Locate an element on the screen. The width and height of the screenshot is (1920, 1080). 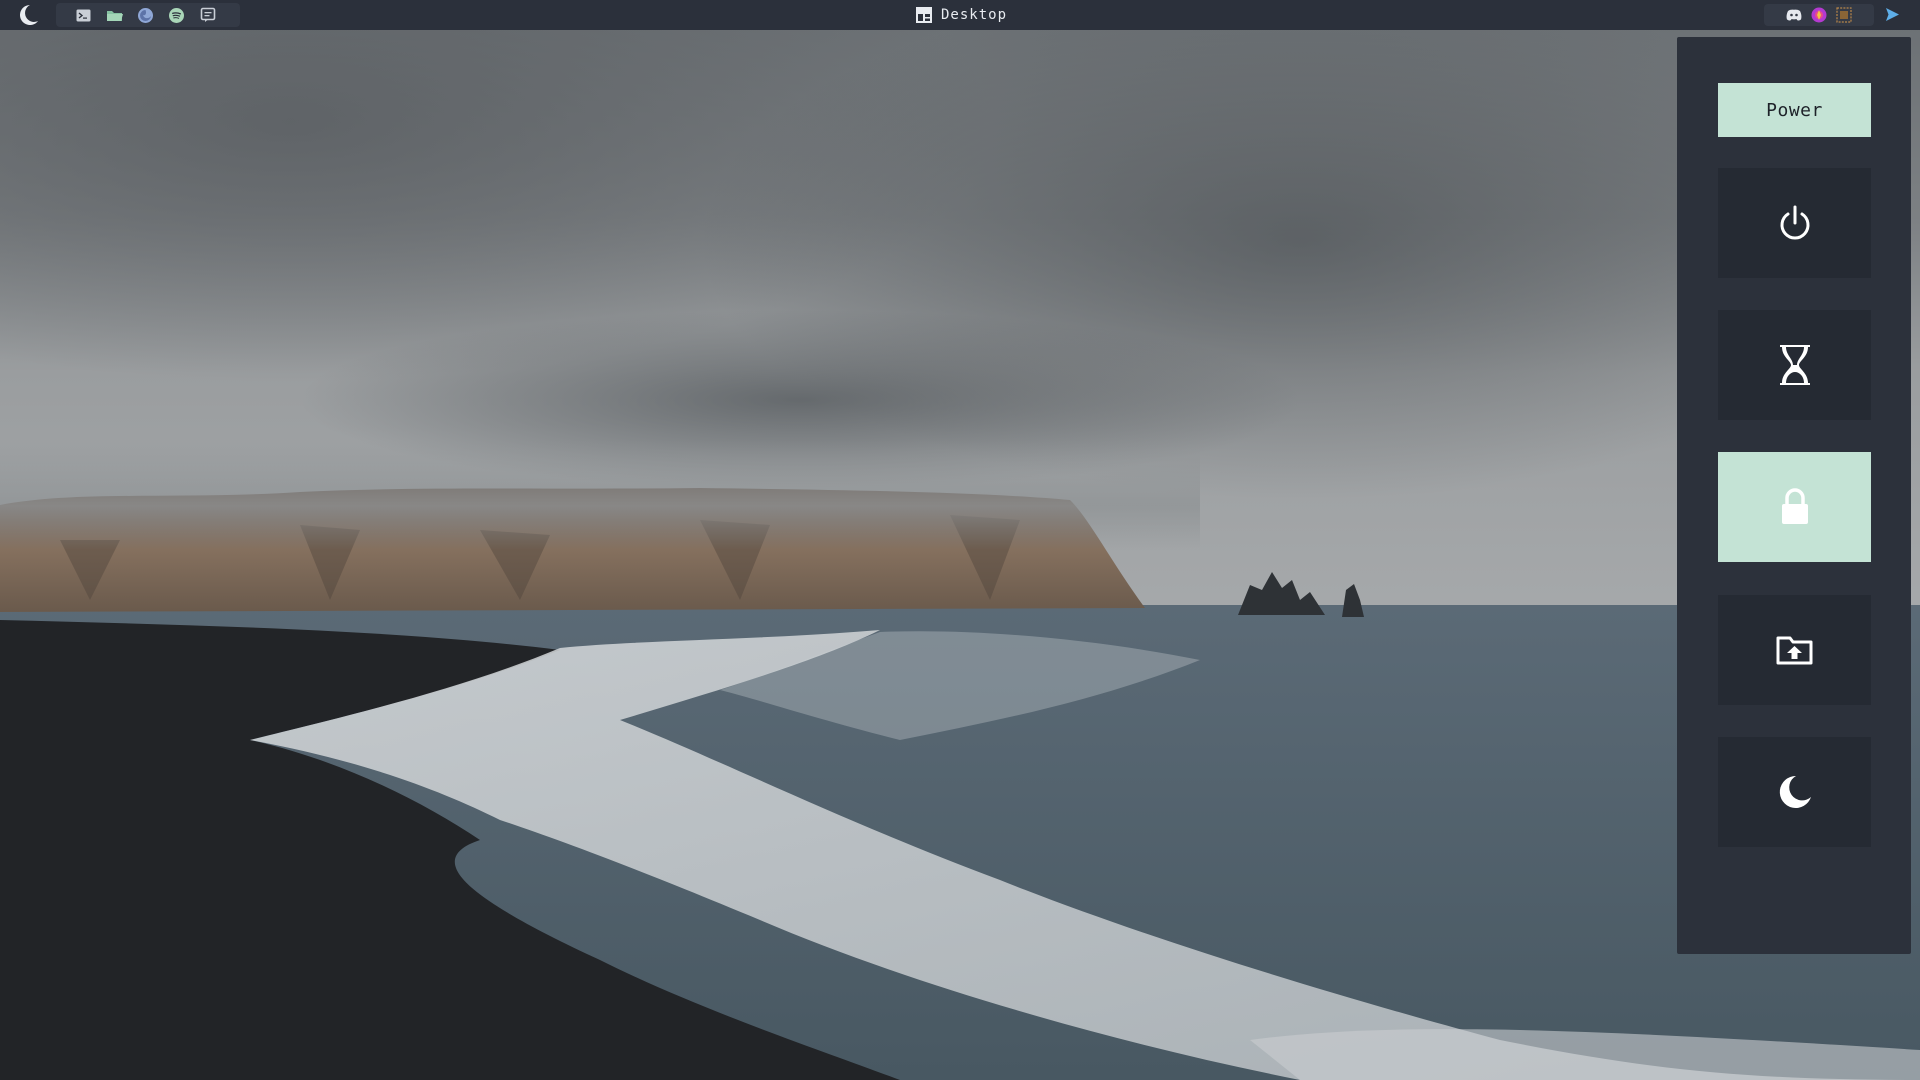
system-tray is located at coordinates (1819, 15).